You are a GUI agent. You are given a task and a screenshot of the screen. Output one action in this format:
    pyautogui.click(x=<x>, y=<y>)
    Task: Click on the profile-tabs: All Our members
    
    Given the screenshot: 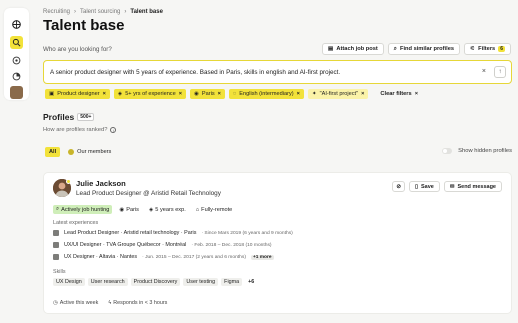 What is the action you would take?
    pyautogui.click(x=80, y=152)
    